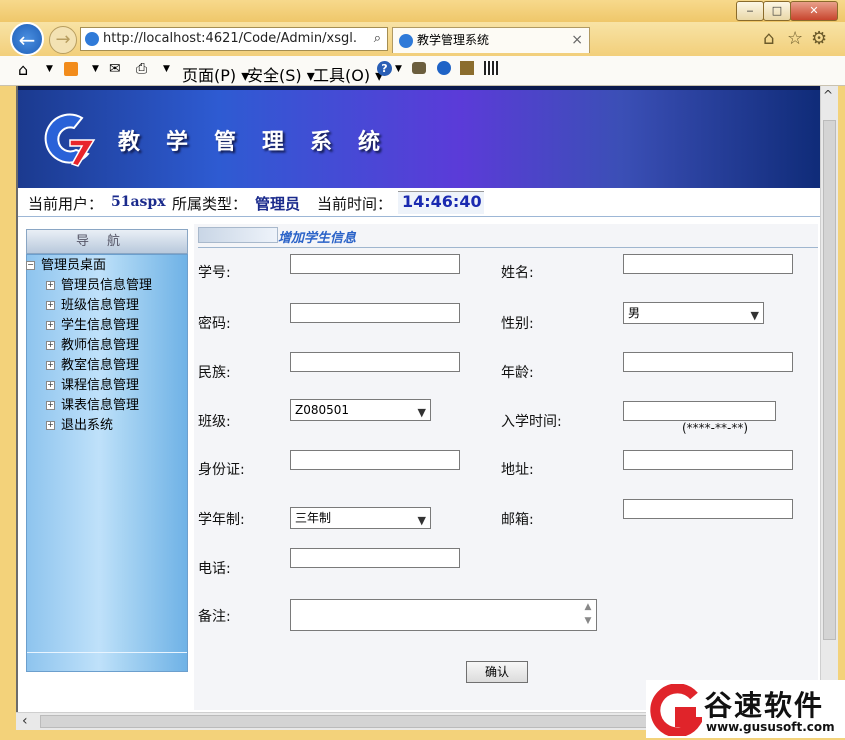 The height and width of the screenshot is (740, 845). Describe the element at coordinates (25, 721) in the screenshot. I see `scroll-left-icon: ‹` at that location.